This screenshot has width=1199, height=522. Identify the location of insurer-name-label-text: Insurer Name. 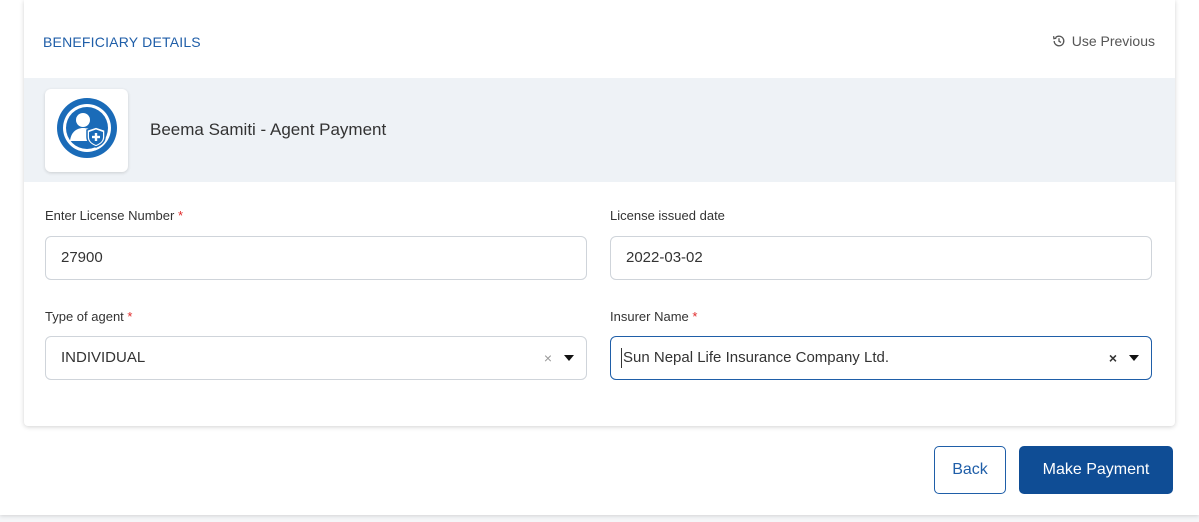
(649, 316).